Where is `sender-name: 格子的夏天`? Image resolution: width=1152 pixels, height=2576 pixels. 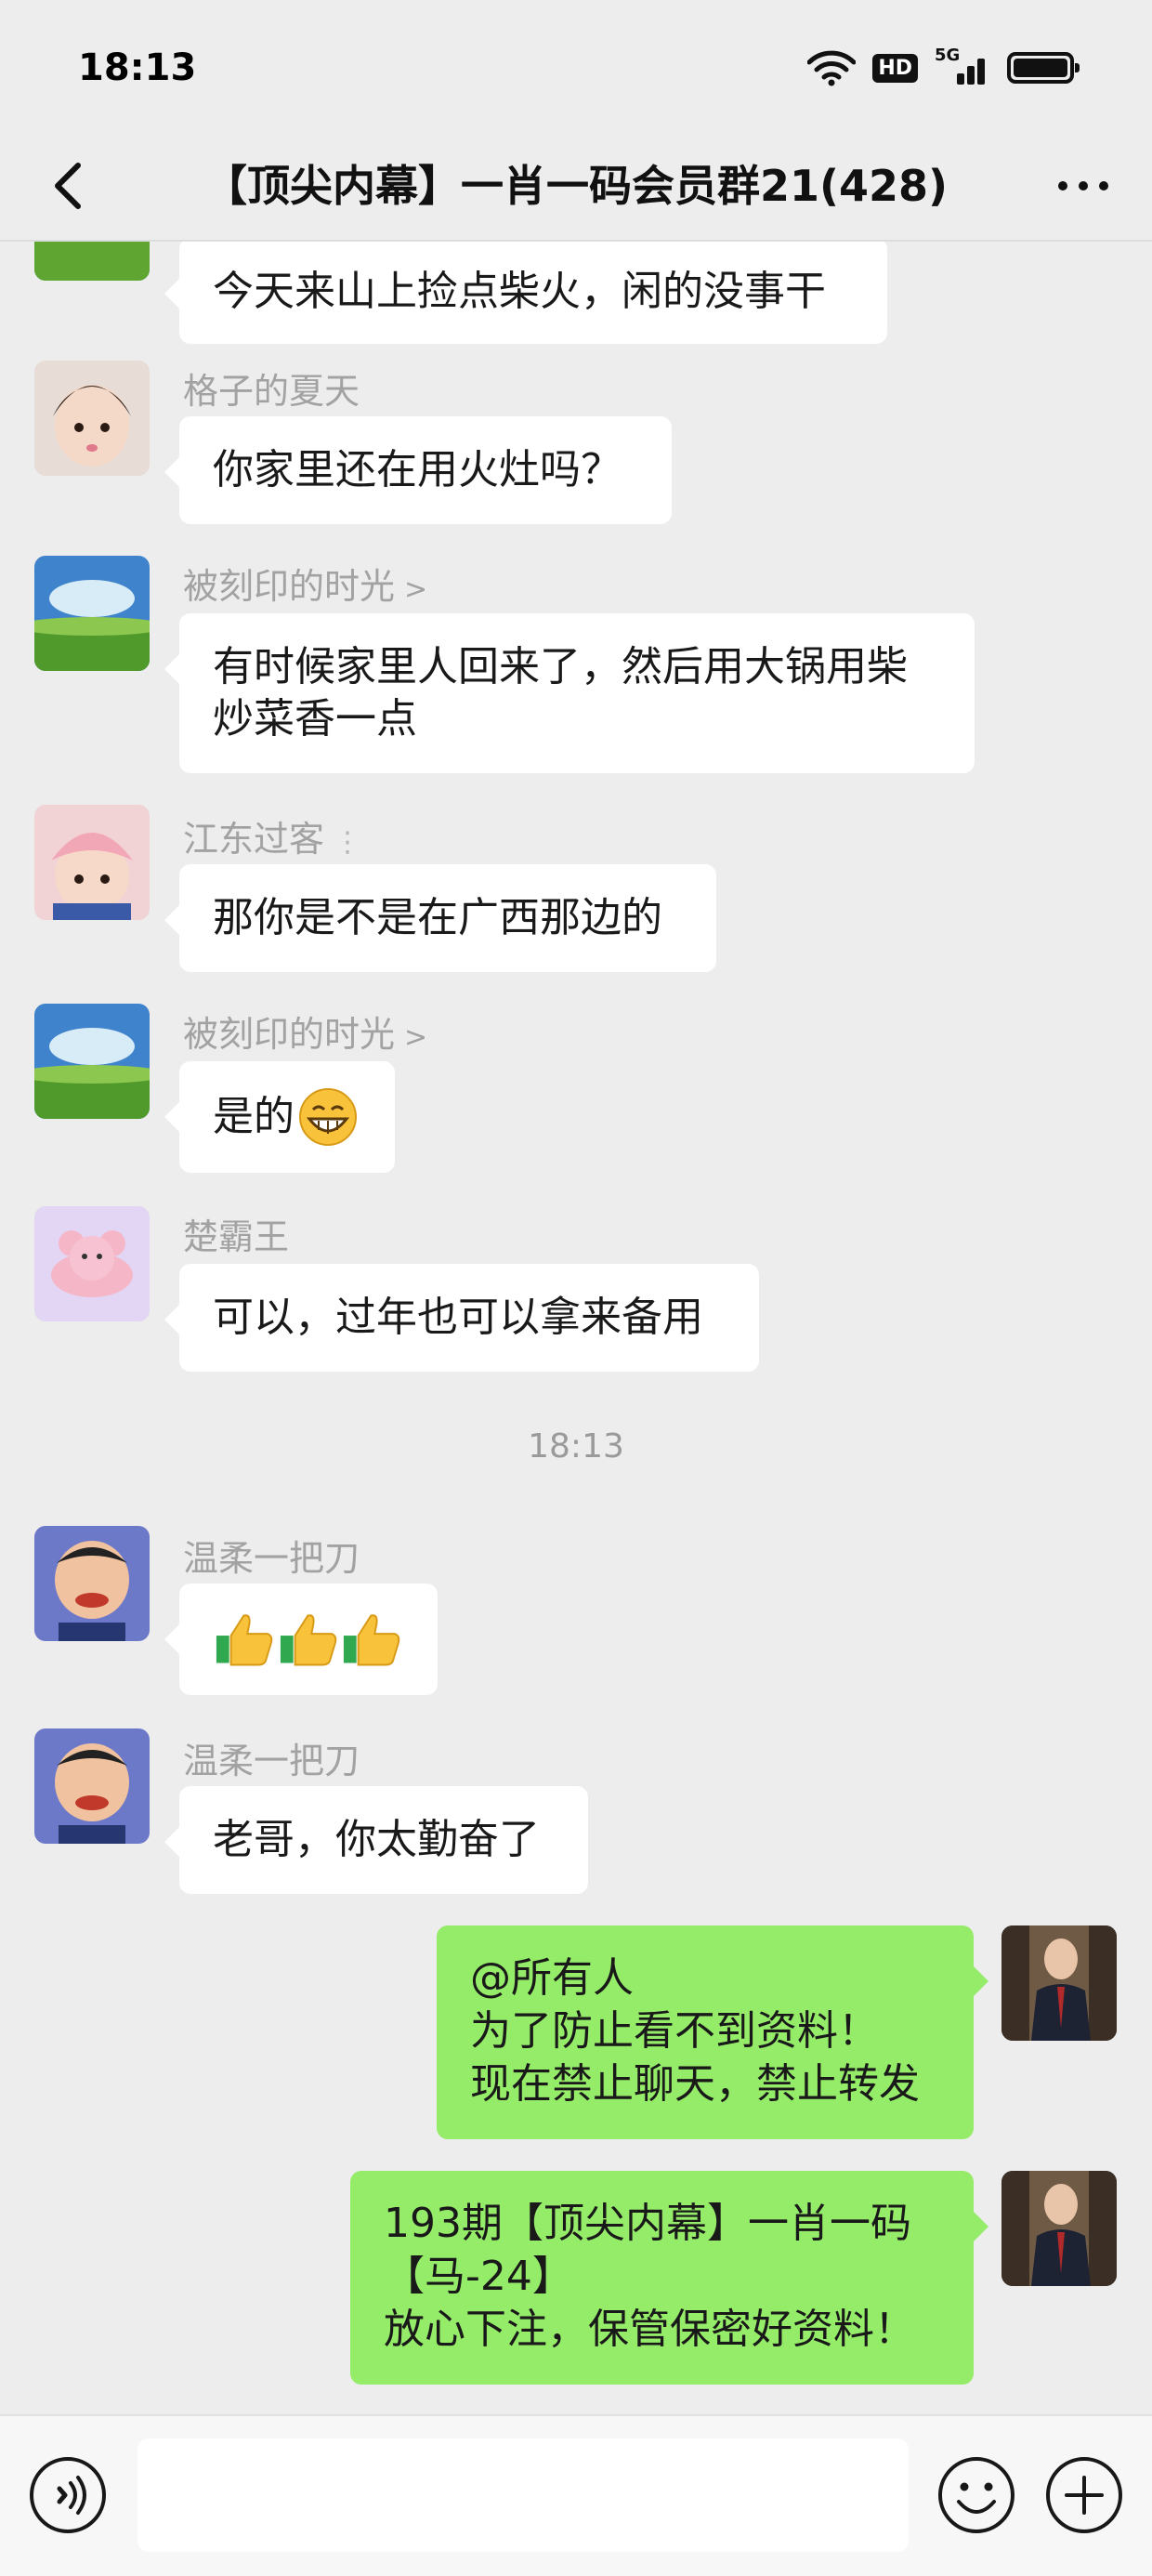
sender-name: 格子的夏天 is located at coordinates (271, 391).